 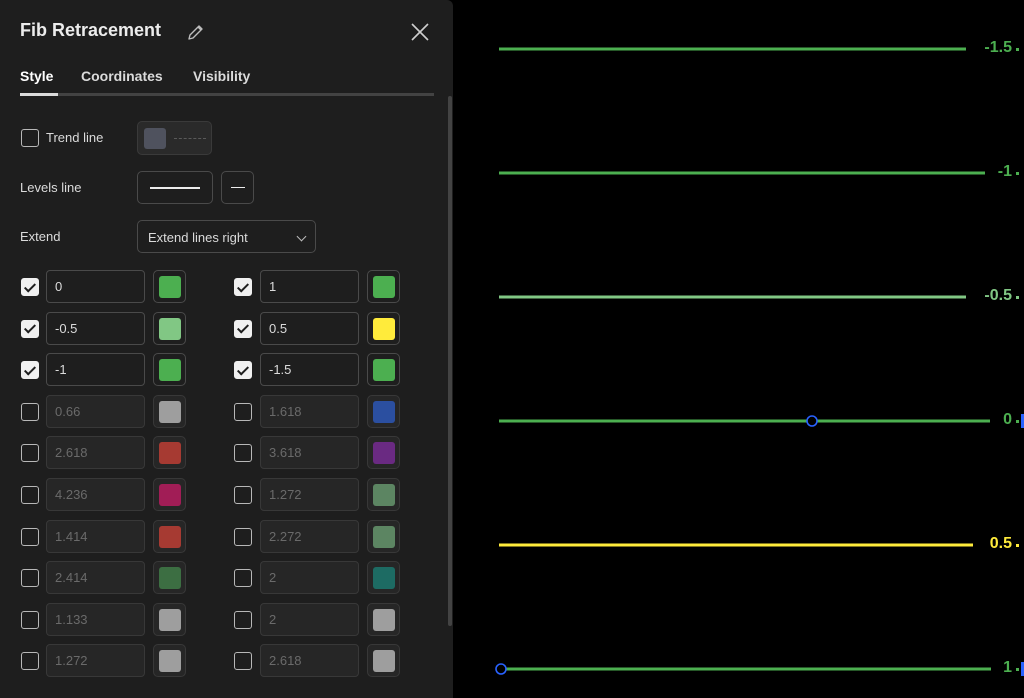 I want to click on levels-line-width-button, so click(x=237, y=187).